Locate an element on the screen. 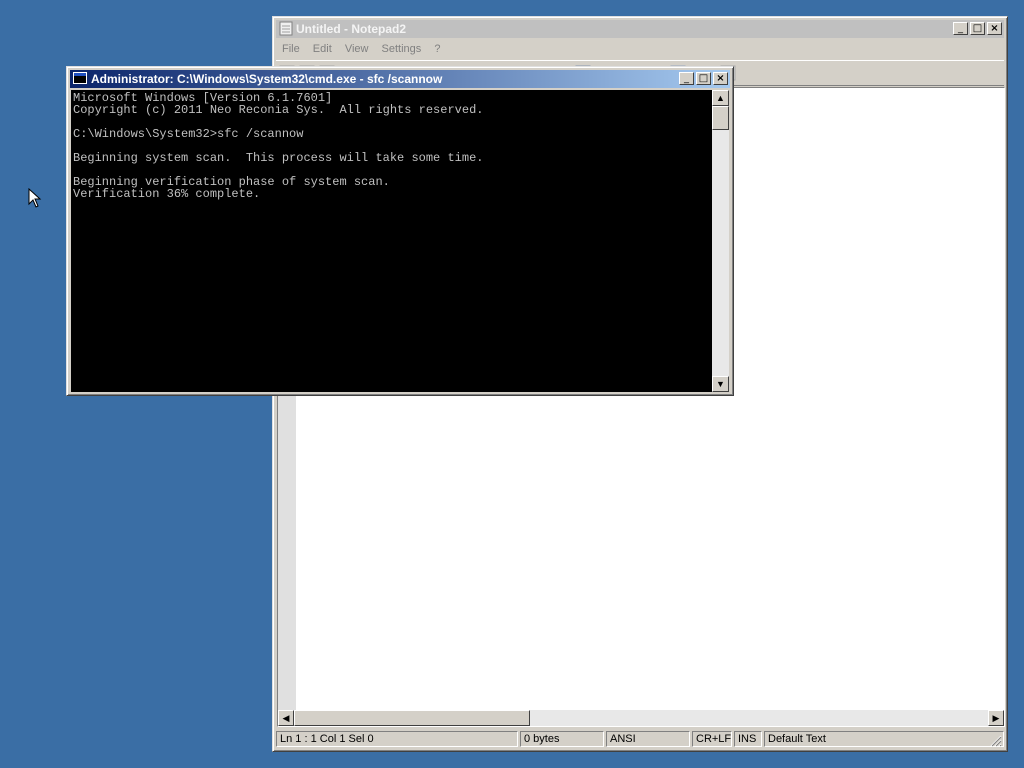 Image resolution: width=1024 pixels, height=768 pixels. scroll-right-button: ▶ is located at coordinates (996, 718).